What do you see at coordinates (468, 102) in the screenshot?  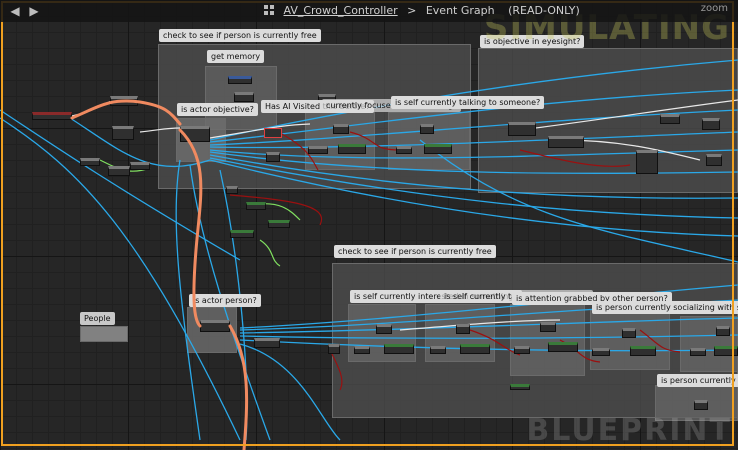 I see `comment-label-talking-top: is self currently talking to someone?` at bounding box center [468, 102].